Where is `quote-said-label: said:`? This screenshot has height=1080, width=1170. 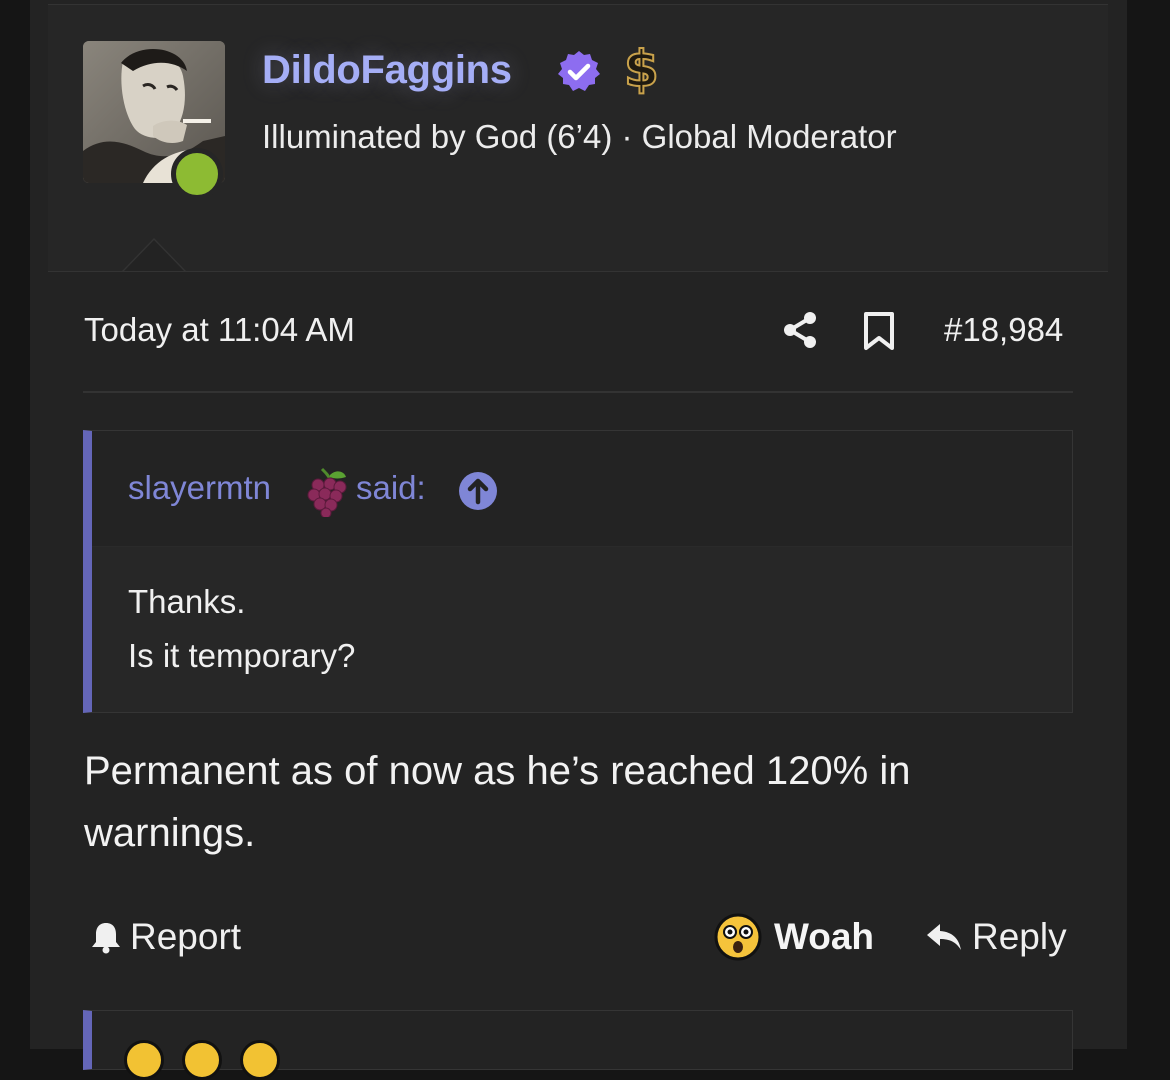
quote-said-label: said: is located at coordinates (391, 487).